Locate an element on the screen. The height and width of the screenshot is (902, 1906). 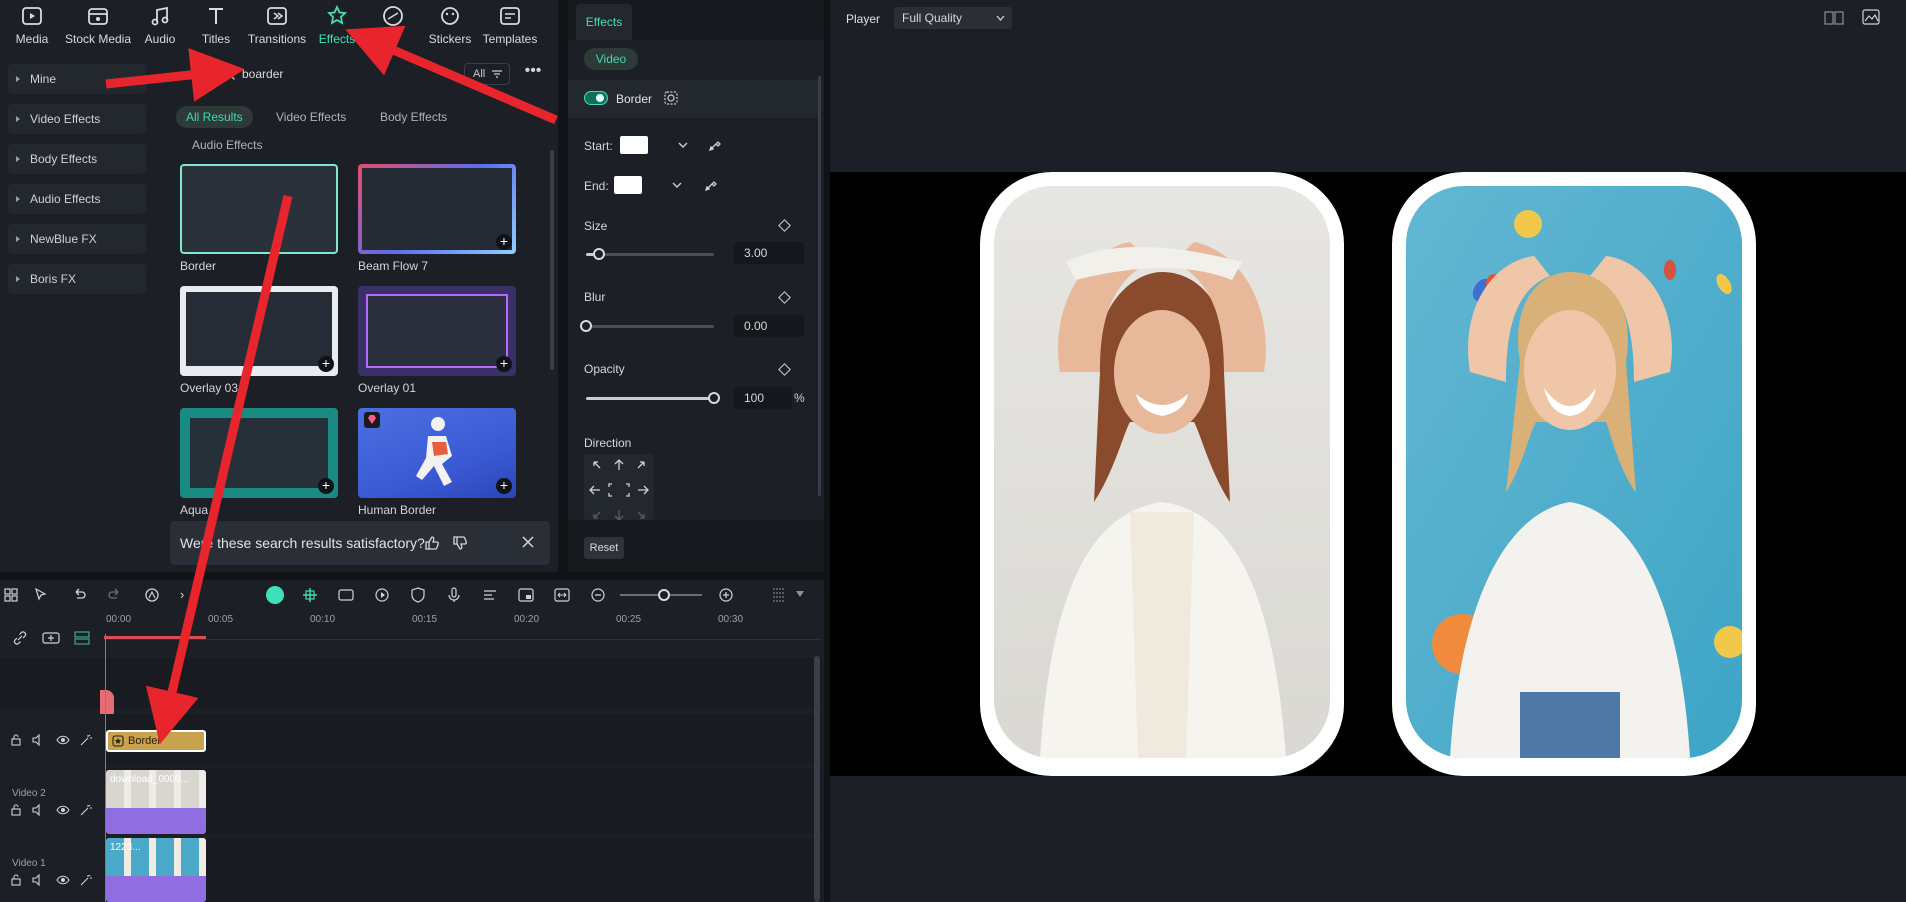
track-manager-icon is located at coordinates (82, 638).